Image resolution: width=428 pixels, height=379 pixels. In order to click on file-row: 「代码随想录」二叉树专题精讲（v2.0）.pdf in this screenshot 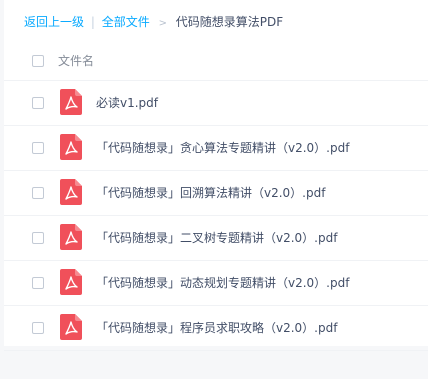, I will do `click(216, 238)`.